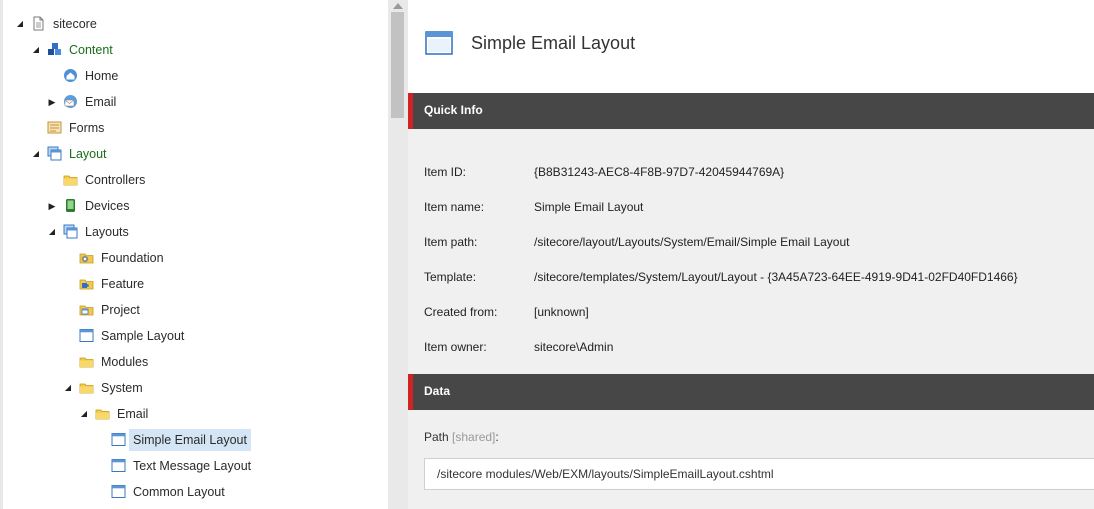 This screenshot has height=509, width=1094. I want to click on tree-node-label: Common Layout, so click(179, 492).